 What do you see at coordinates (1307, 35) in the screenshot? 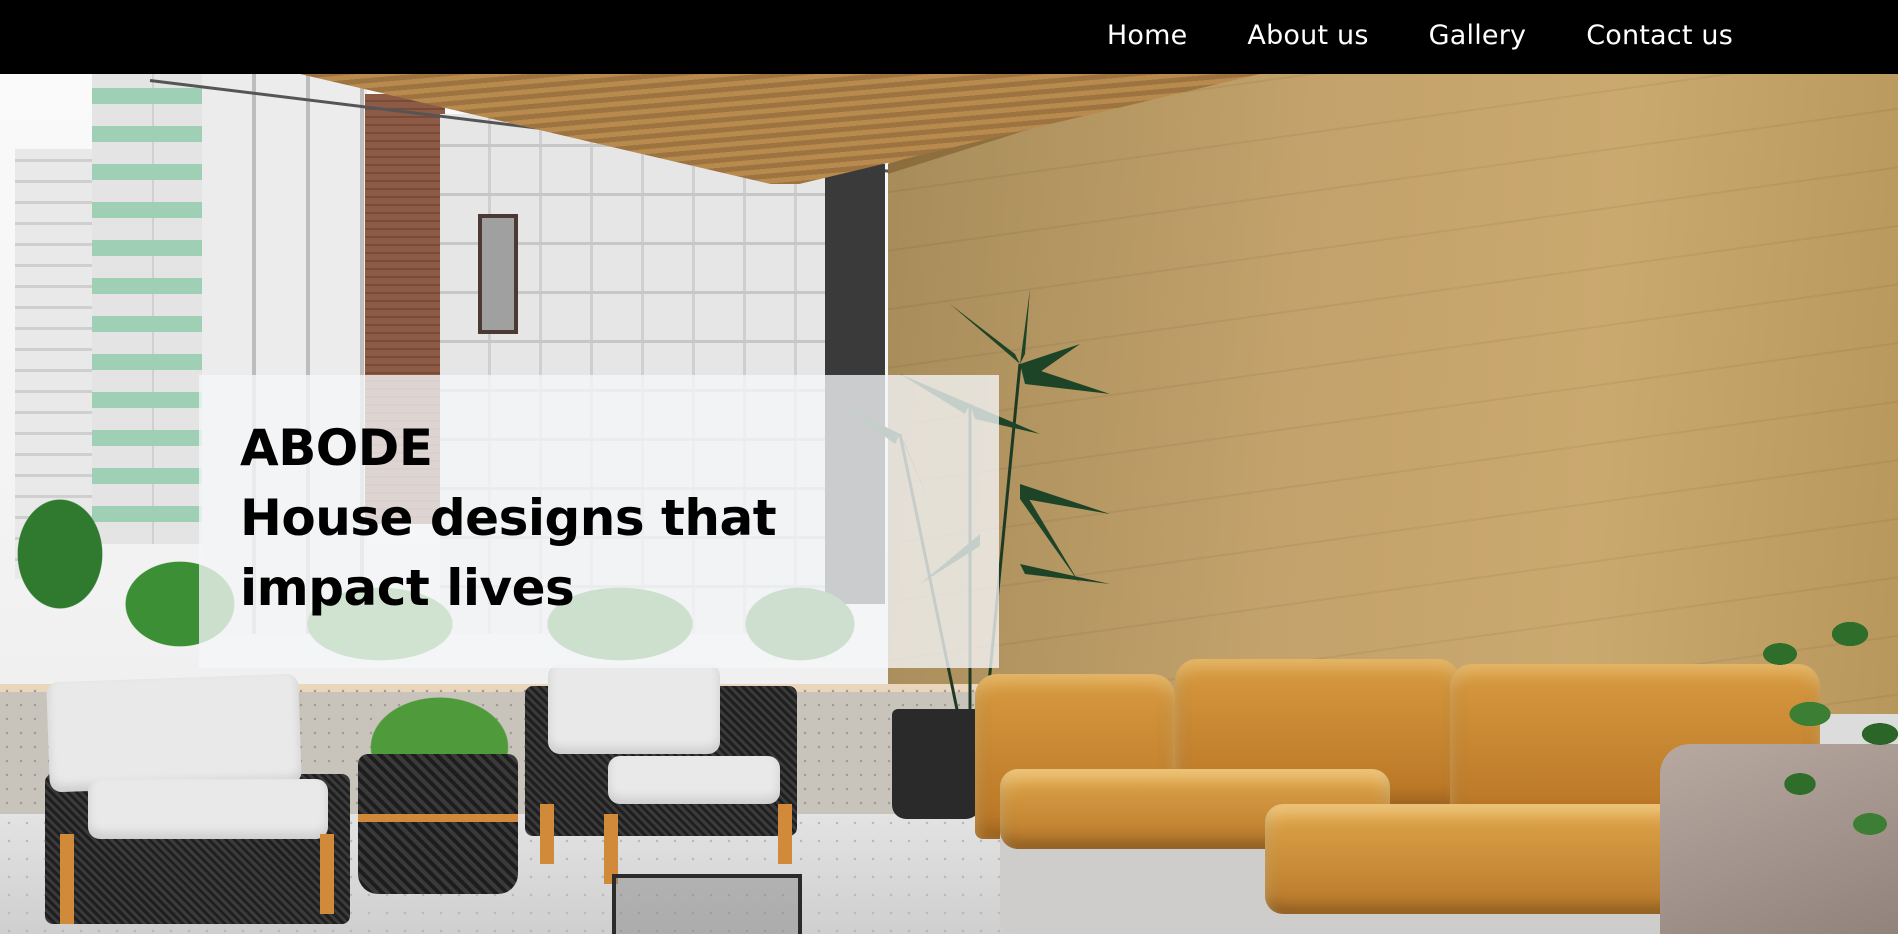
I see `nav-link-about-us: About us` at bounding box center [1307, 35].